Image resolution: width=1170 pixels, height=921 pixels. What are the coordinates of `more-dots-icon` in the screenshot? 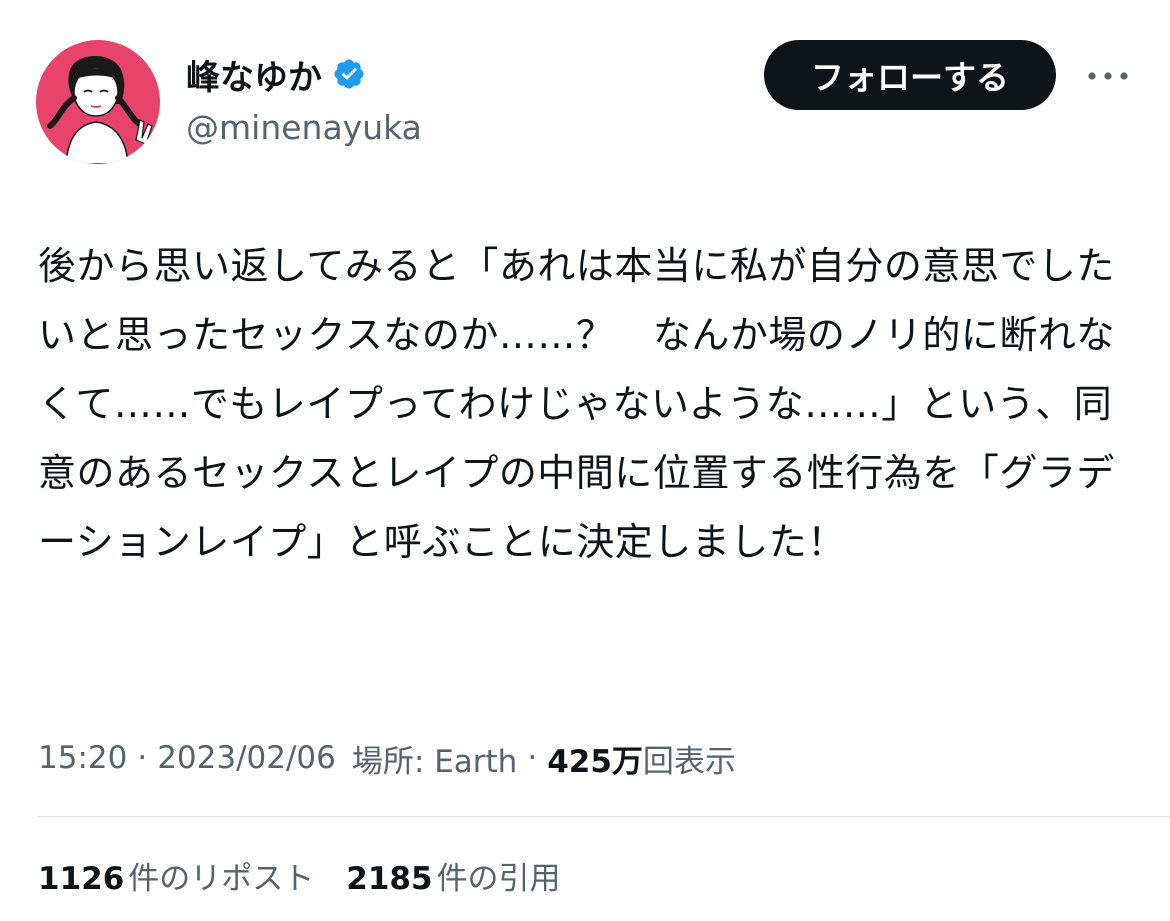 It's located at (1108, 76).